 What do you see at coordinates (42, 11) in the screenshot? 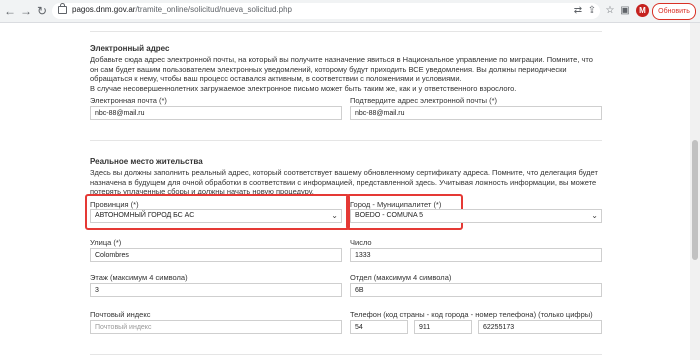
I see `reload-icon: ↻` at bounding box center [42, 11].